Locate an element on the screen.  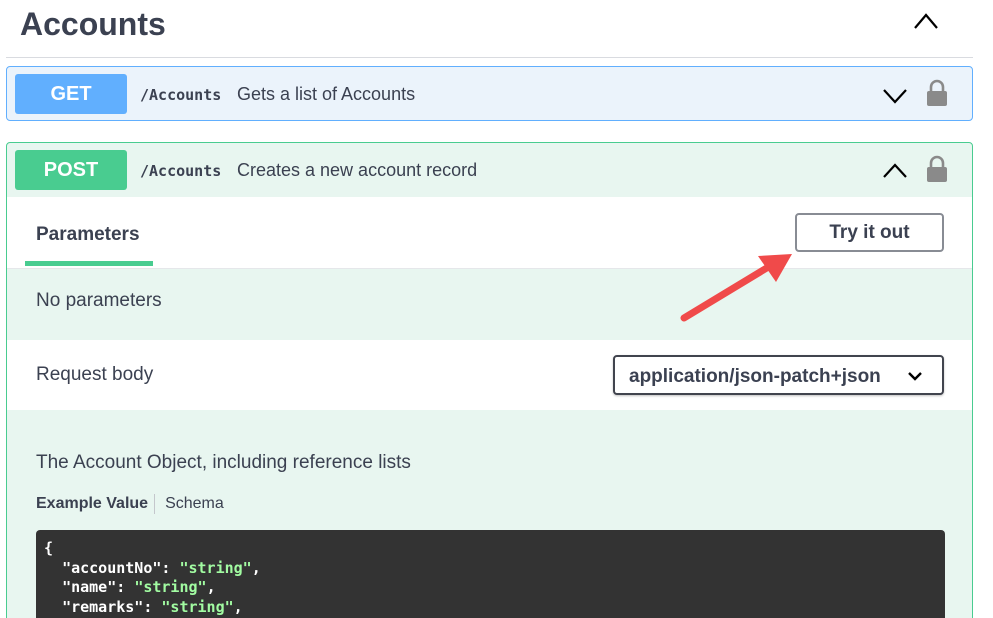
content-type-select: application/json-patch+json is located at coordinates (778, 375).